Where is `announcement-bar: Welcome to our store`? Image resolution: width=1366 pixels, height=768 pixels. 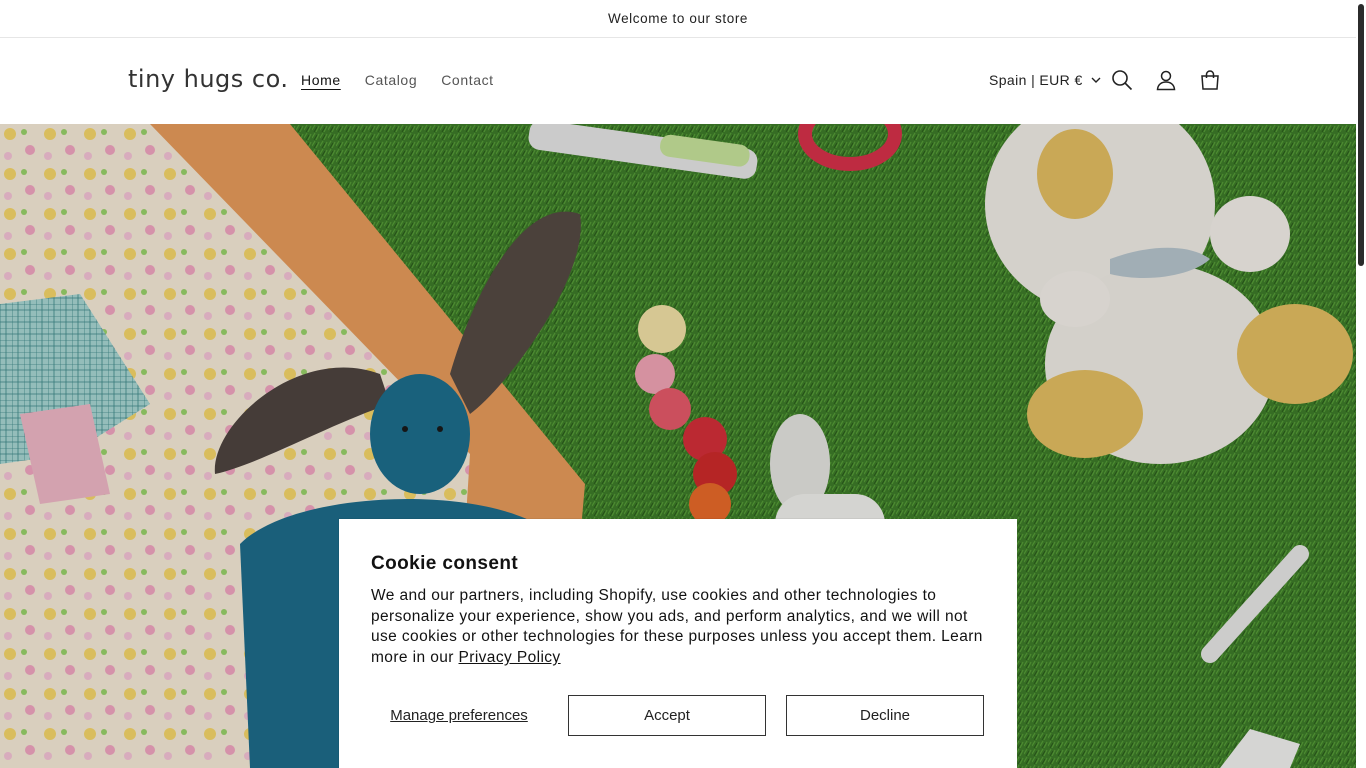 announcement-bar: Welcome to our store is located at coordinates (678, 19).